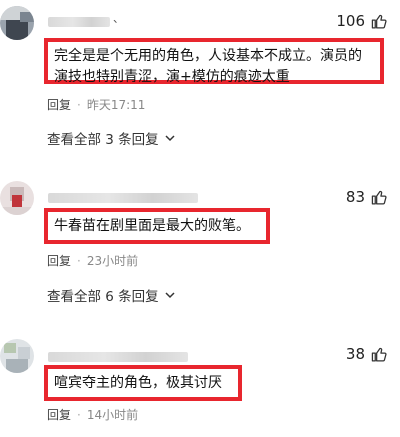  I want to click on timestamp: 14小时前, so click(112, 415).